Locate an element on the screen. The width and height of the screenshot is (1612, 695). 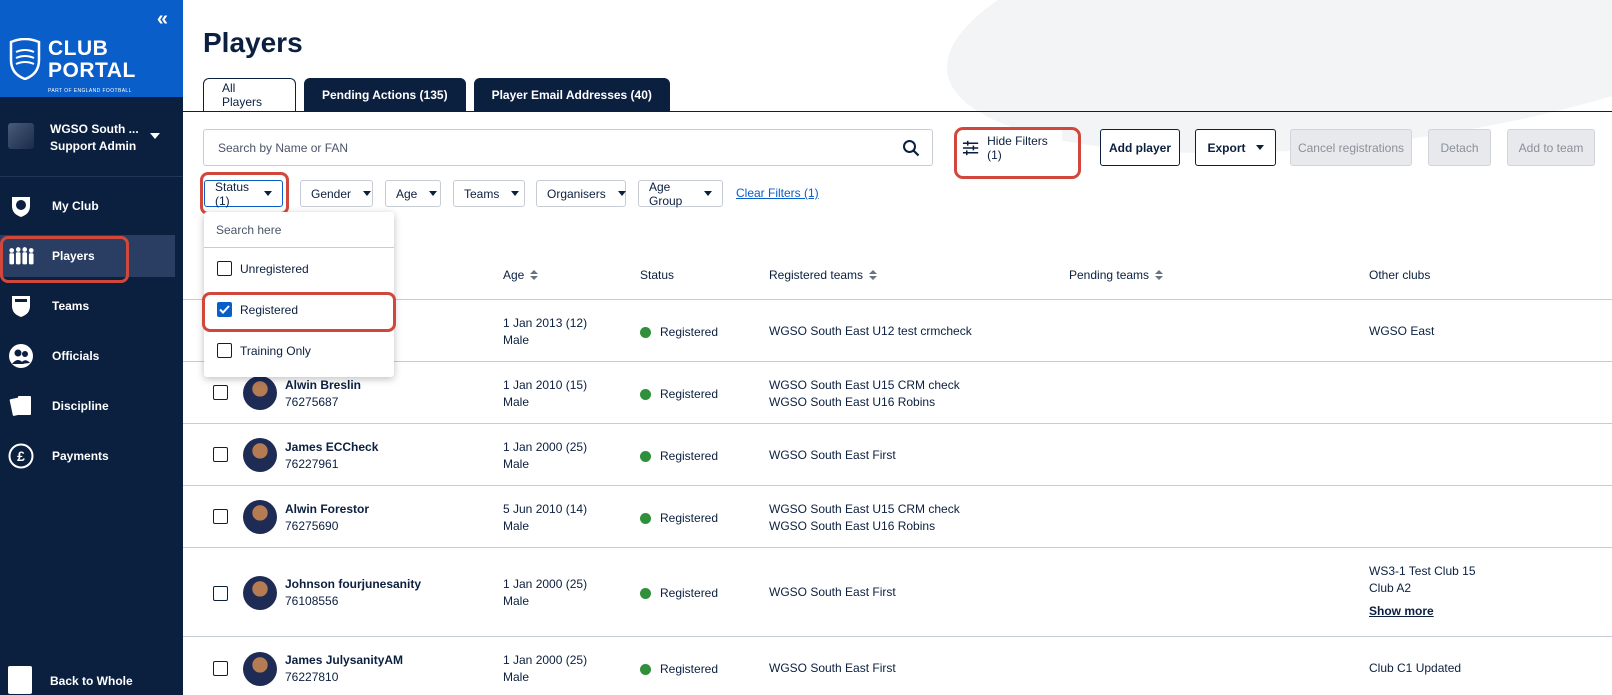
filter-age-group: Age Group is located at coordinates (680, 194).